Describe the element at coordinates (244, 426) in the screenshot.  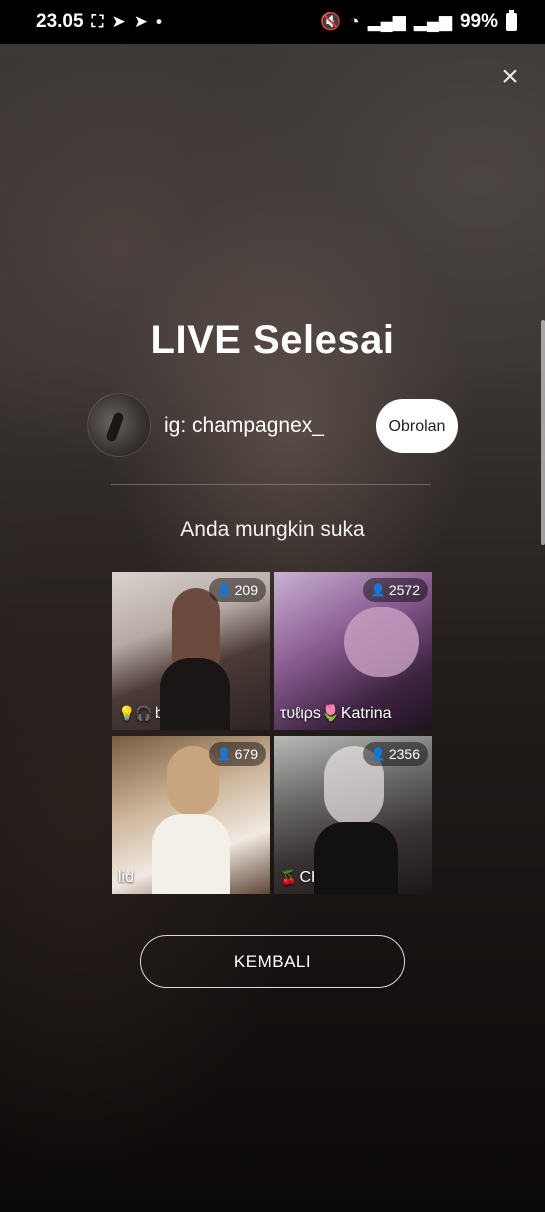
I see `host-name: ig: champagnex_` at that location.